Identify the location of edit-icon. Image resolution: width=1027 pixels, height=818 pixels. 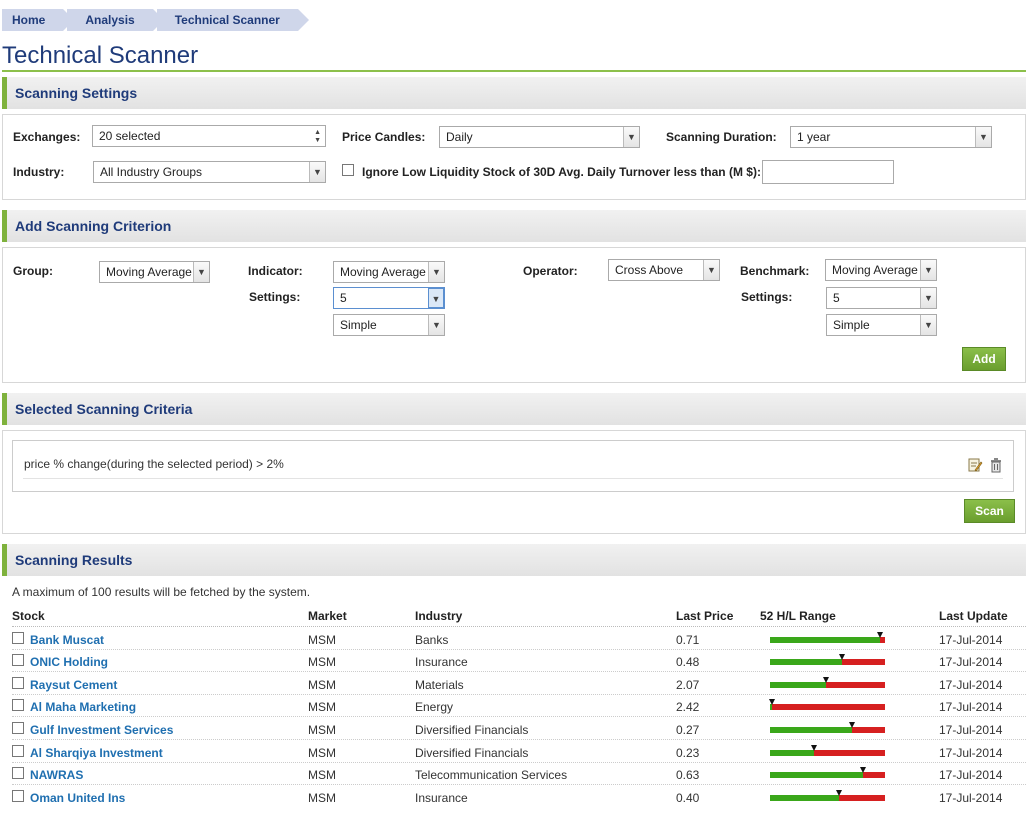
(975, 465).